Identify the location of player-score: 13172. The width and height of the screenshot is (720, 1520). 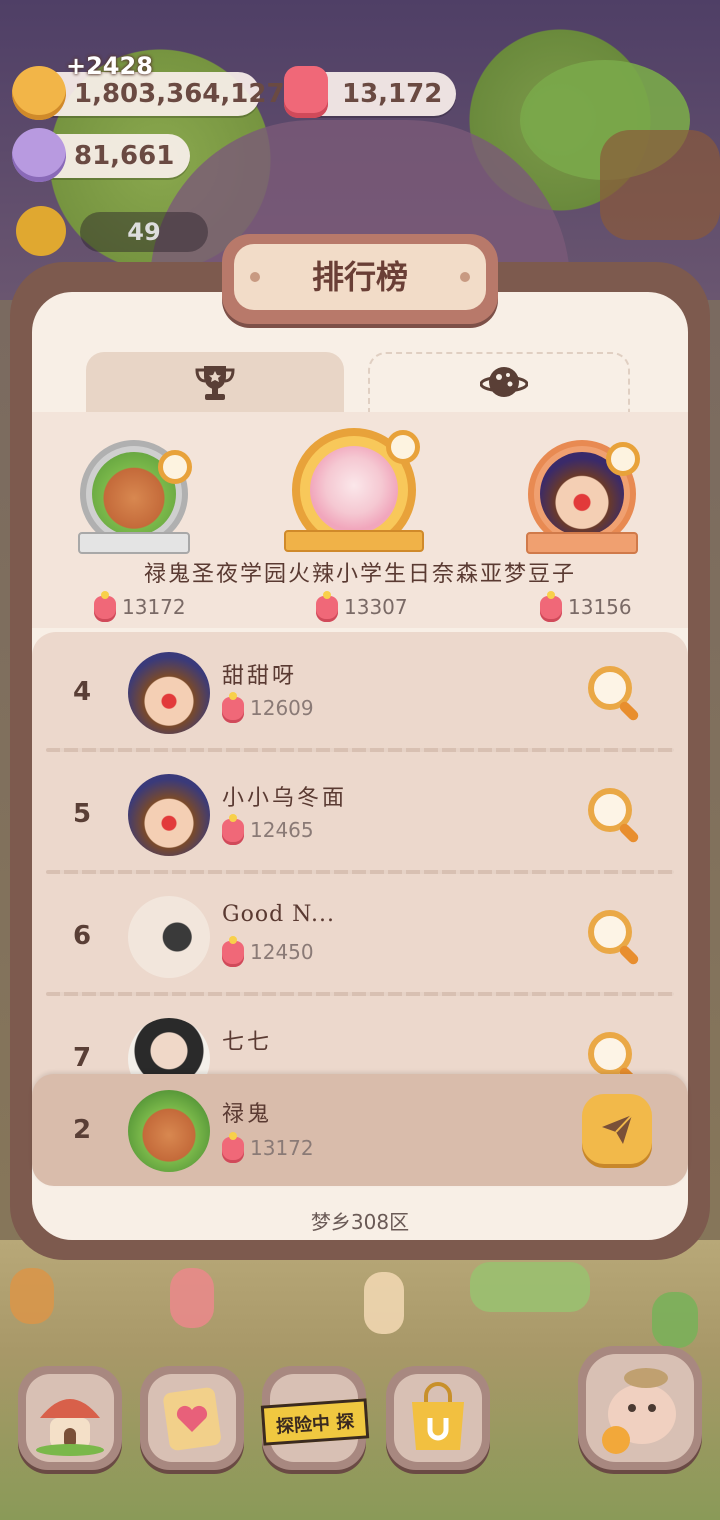
(268, 1147).